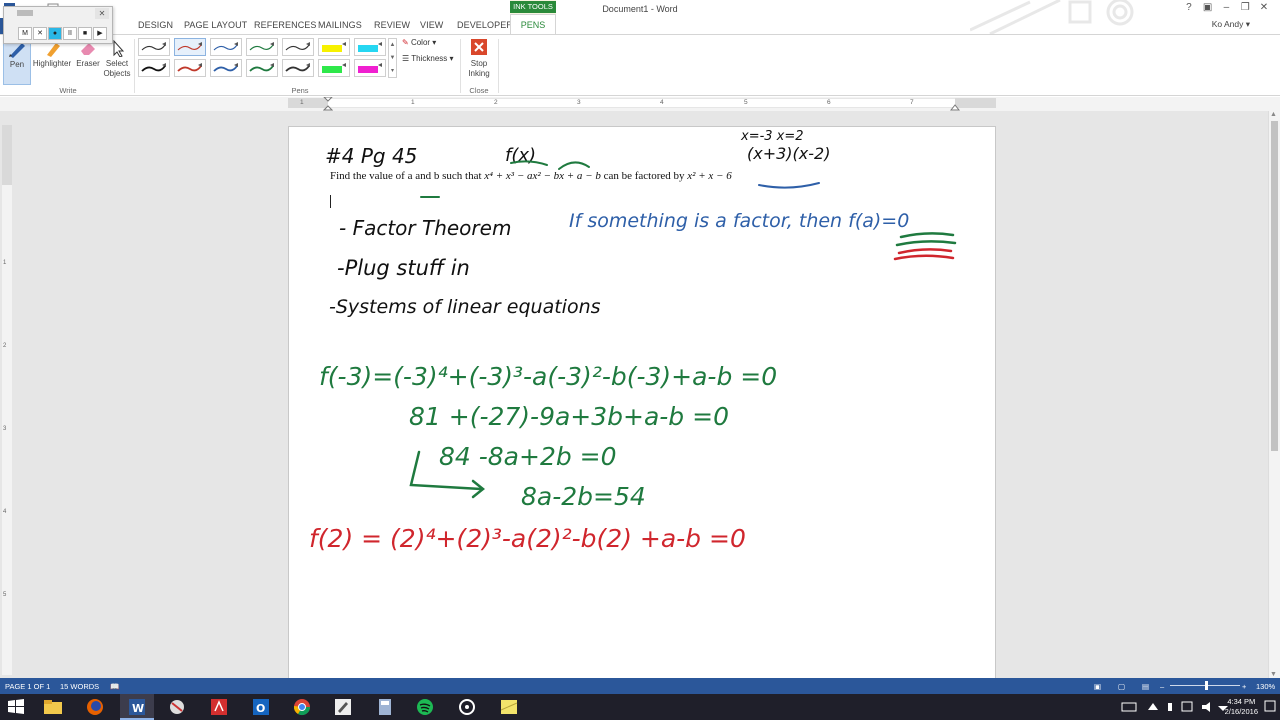 This screenshot has width=1280, height=720. I want to click on select-objects-button: Select Objects, so click(117, 59).